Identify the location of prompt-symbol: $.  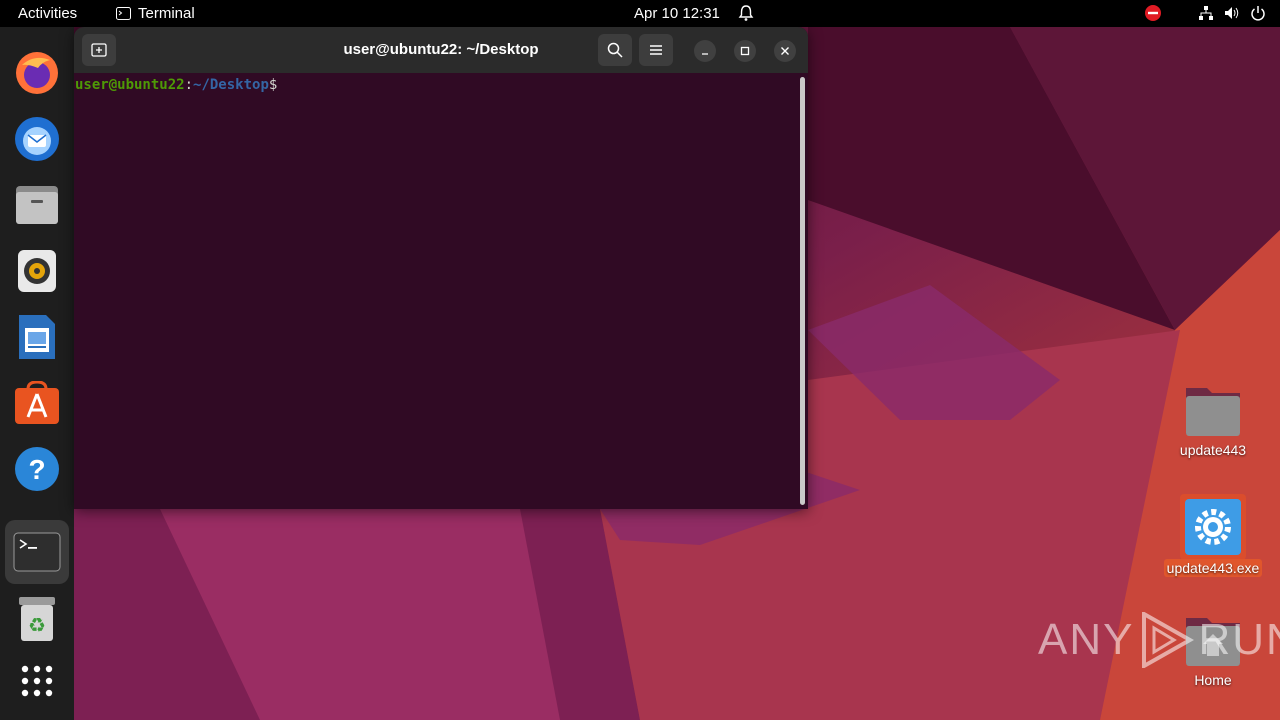
(273, 85).